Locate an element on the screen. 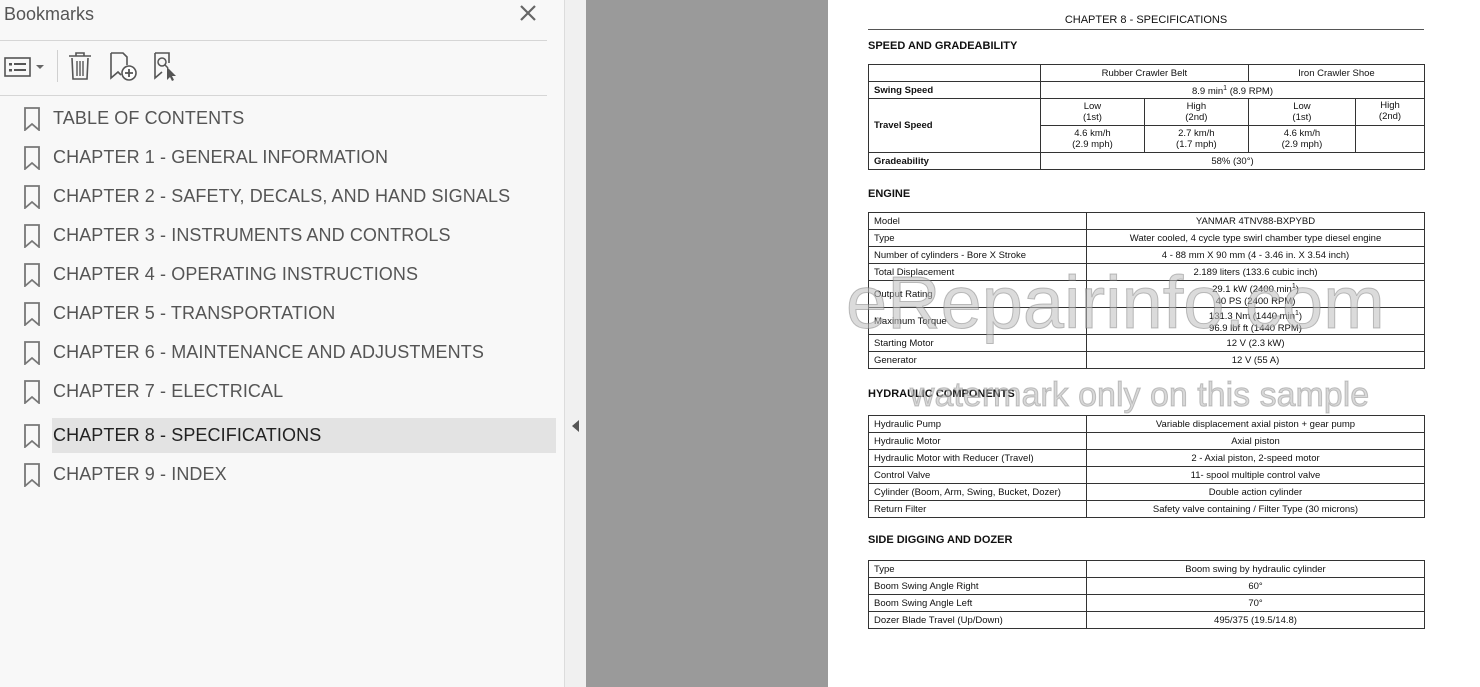  collapse-panel-button is located at coordinates (576, 426).